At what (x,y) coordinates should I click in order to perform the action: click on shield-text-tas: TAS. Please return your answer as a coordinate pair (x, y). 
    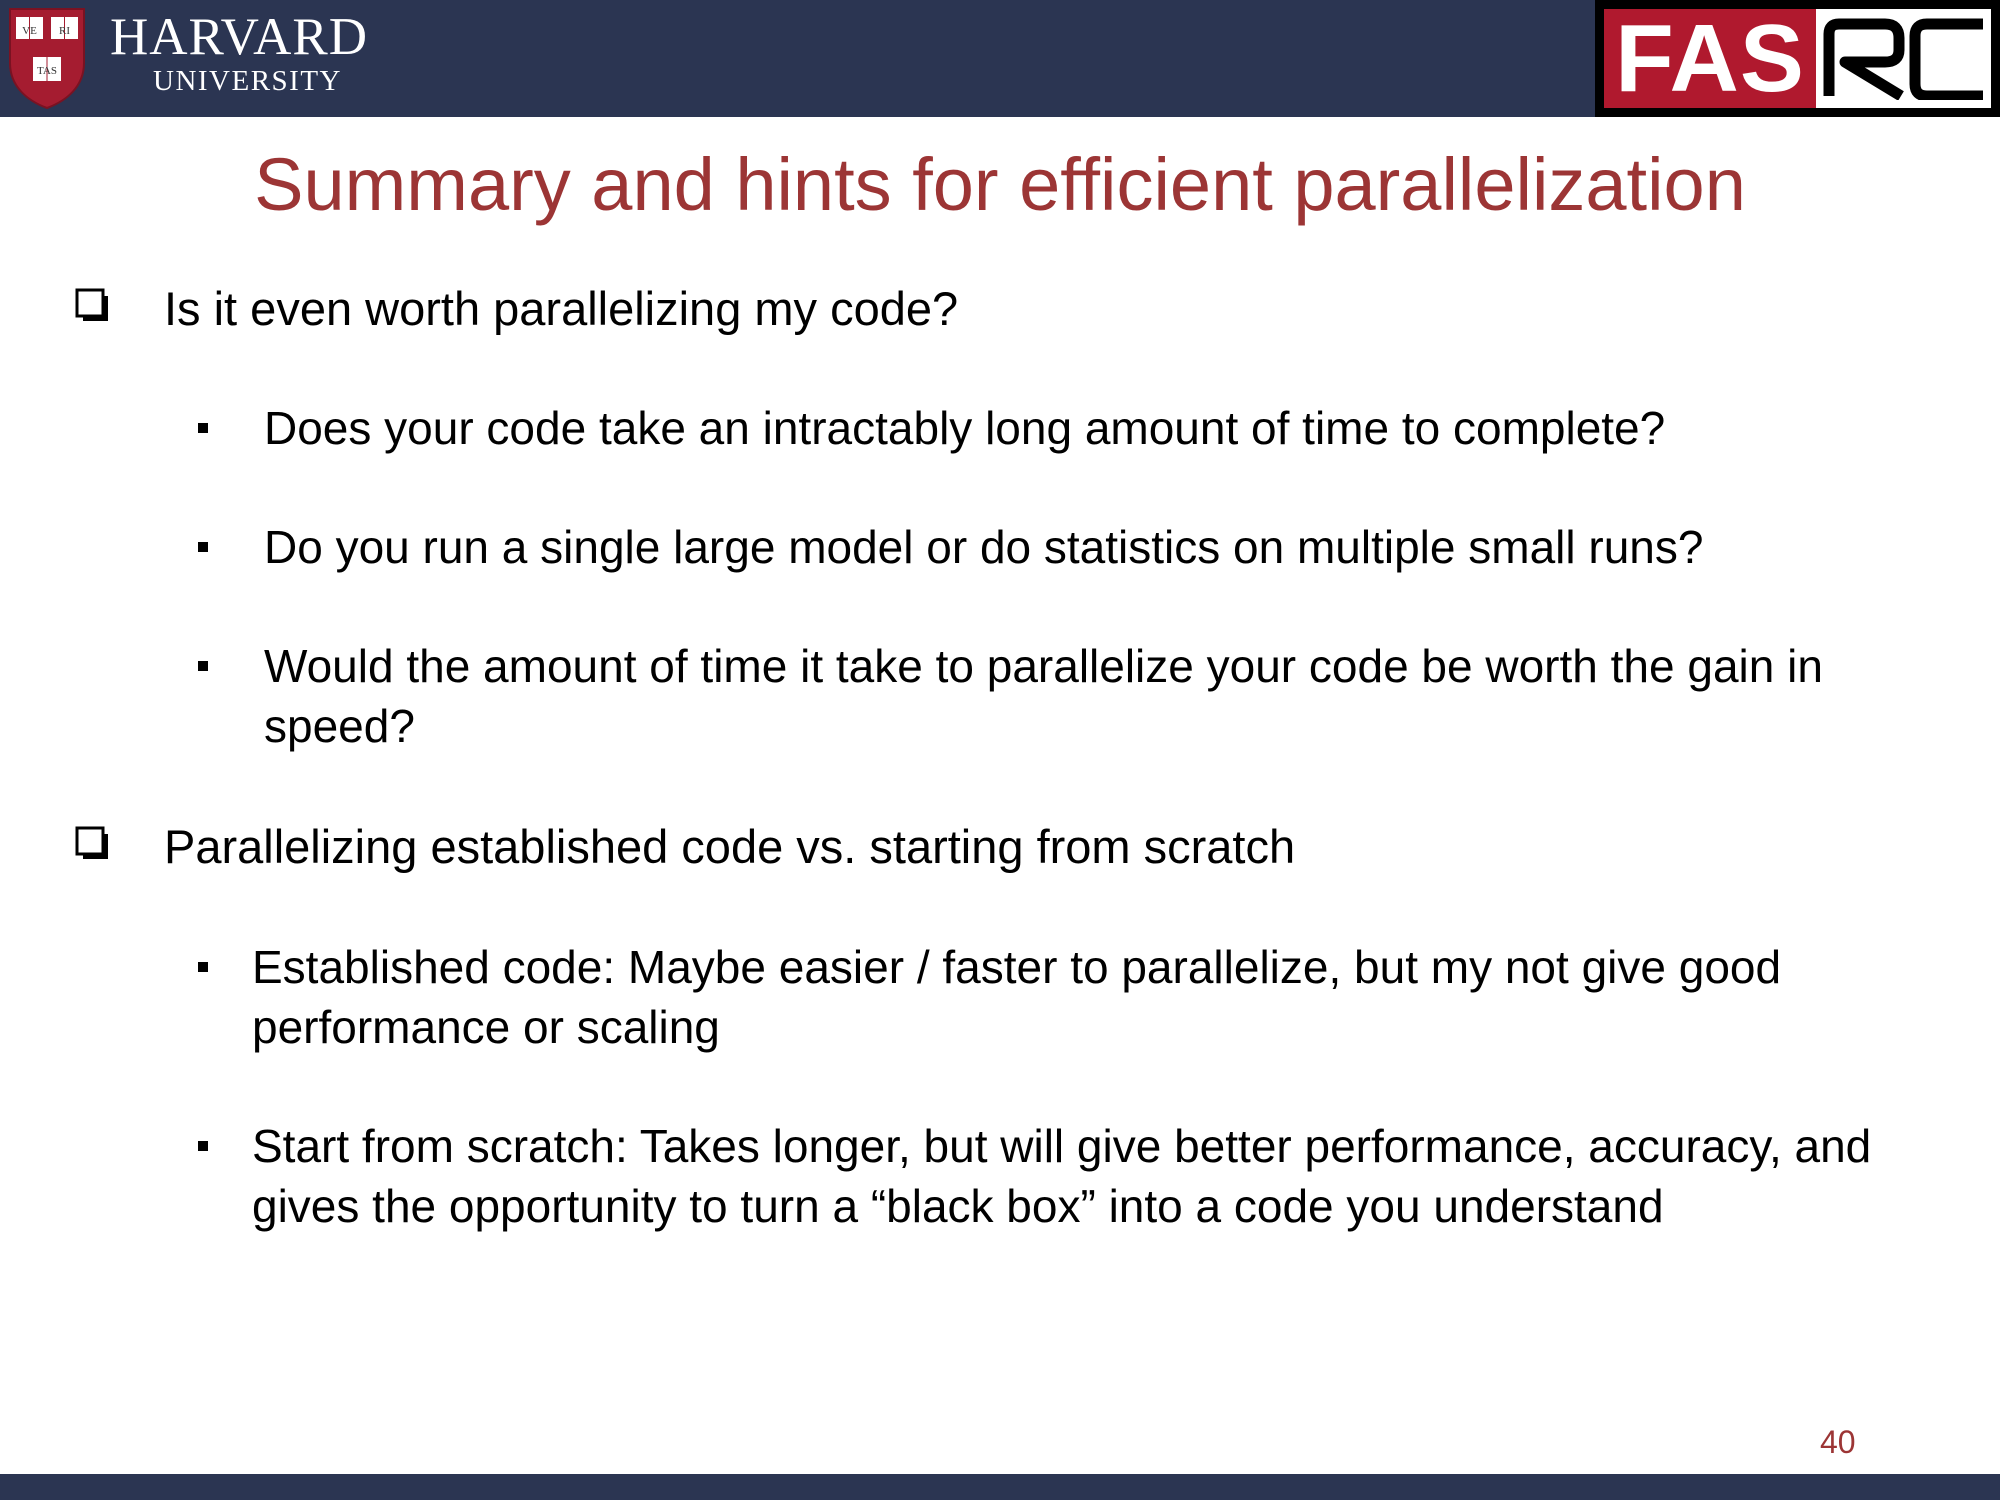
    Looking at the image, I should click on (47, 71).